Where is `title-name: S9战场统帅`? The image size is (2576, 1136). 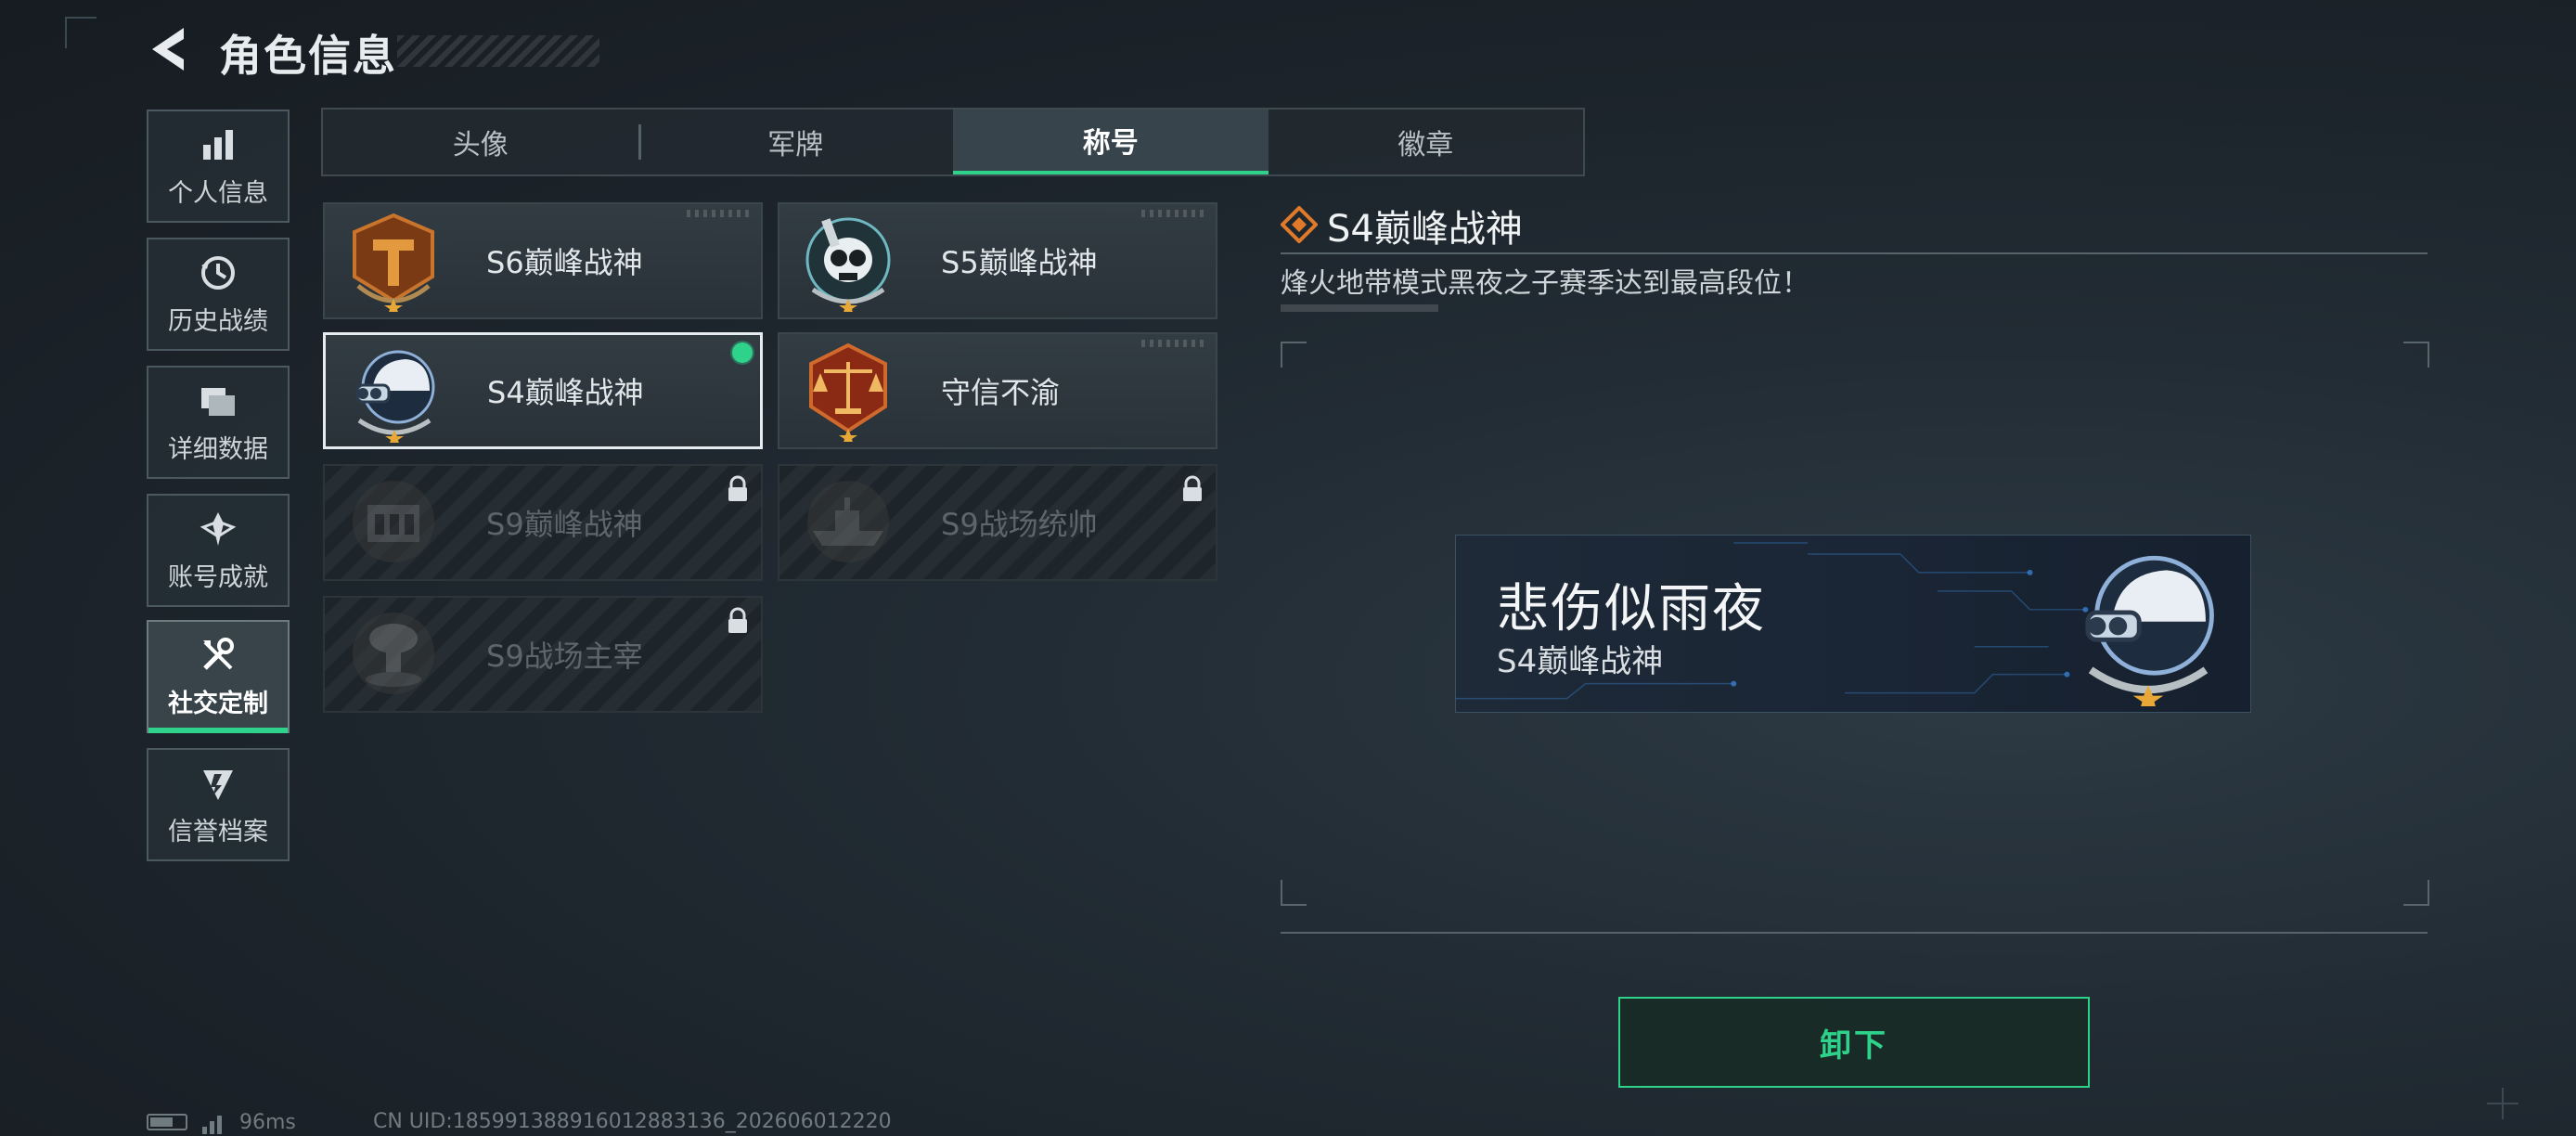 title-name: S9战场统帅 is located at coordinates (1019, 524).